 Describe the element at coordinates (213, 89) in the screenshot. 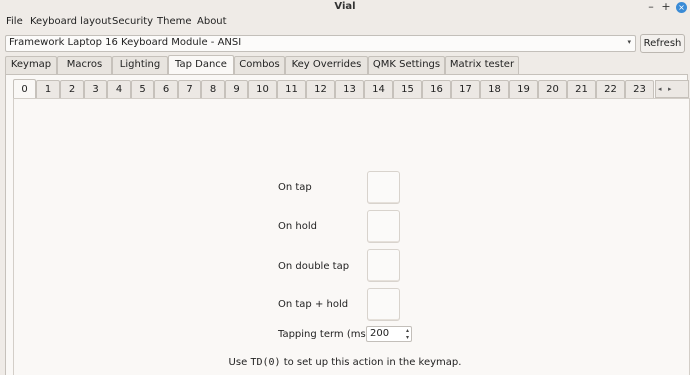

I see `subtab-8: 8` at that location.